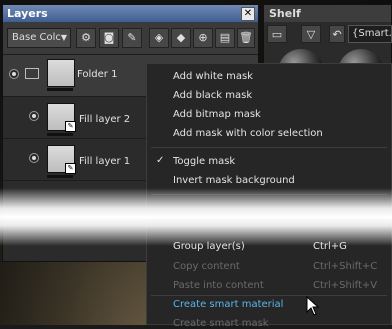 The width and height of the screenshot is (392, 329). Describe the element at coordinates (105, 161) in the screenshot. I see `layer-name: Fill layer 1` at that location.